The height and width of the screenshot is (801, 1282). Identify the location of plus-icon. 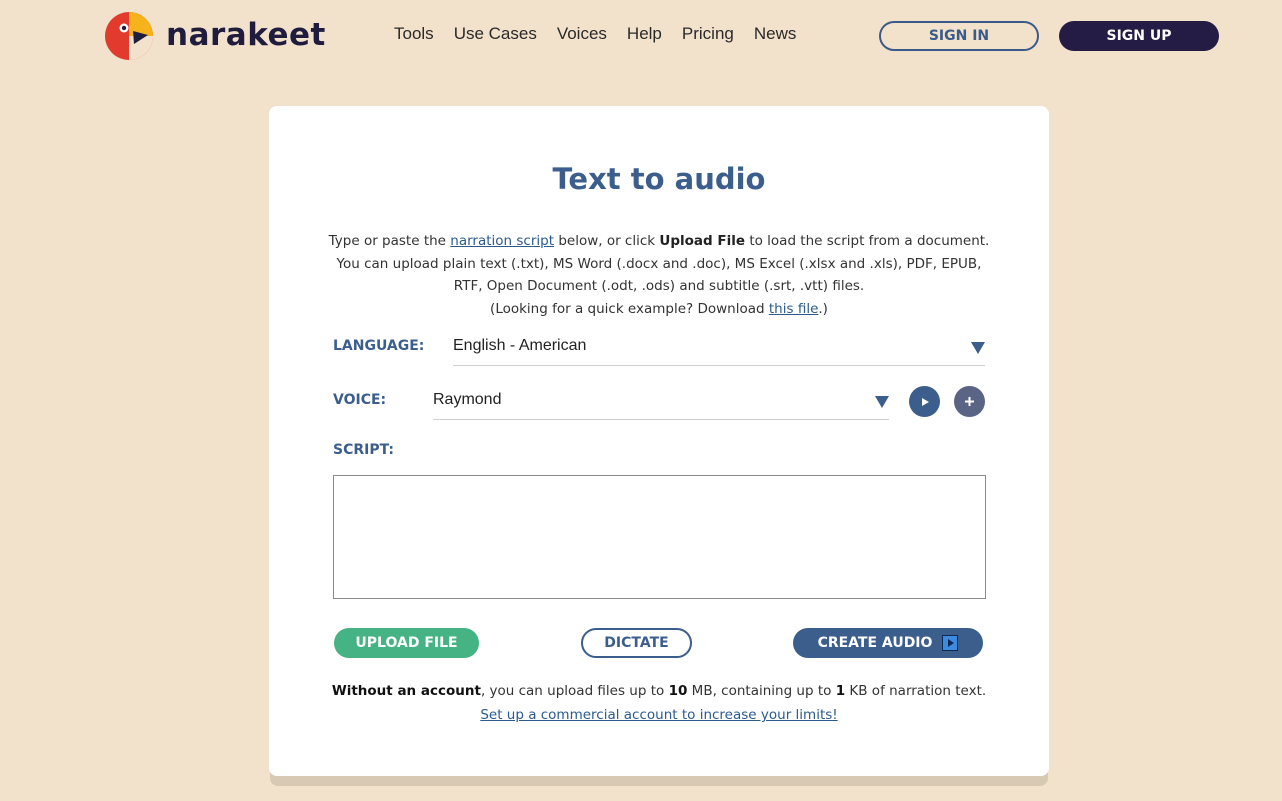
(969, 401).